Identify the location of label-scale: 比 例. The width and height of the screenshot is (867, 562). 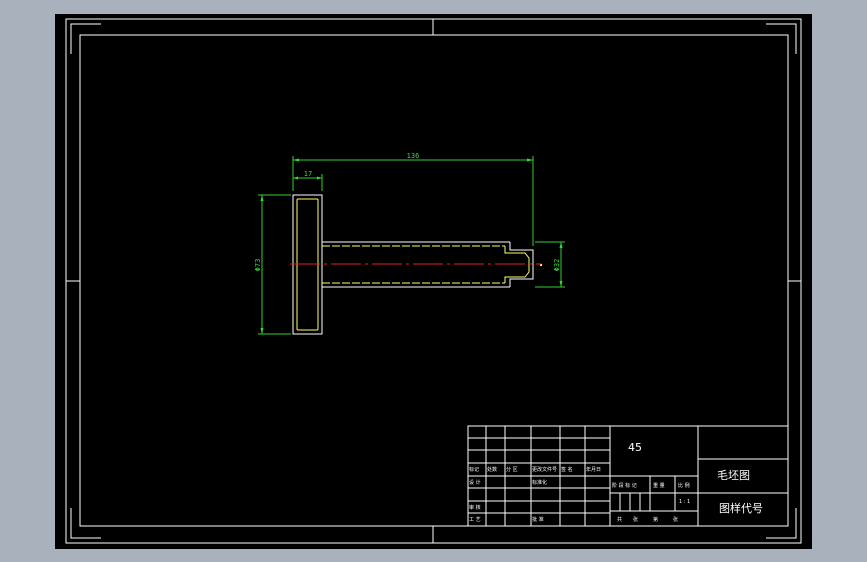
(684, 485).